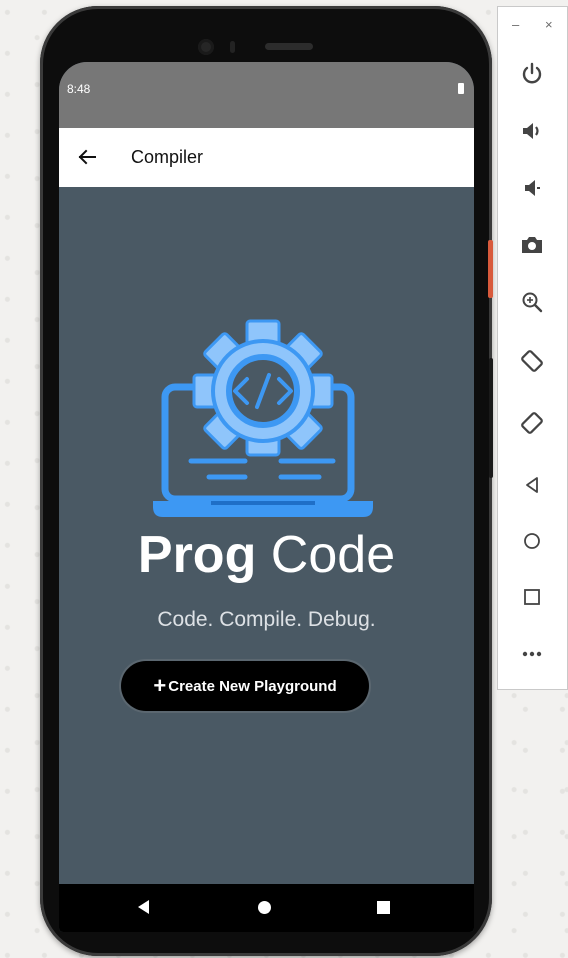  I want to click on rotate-left-button, so click(532, 361).